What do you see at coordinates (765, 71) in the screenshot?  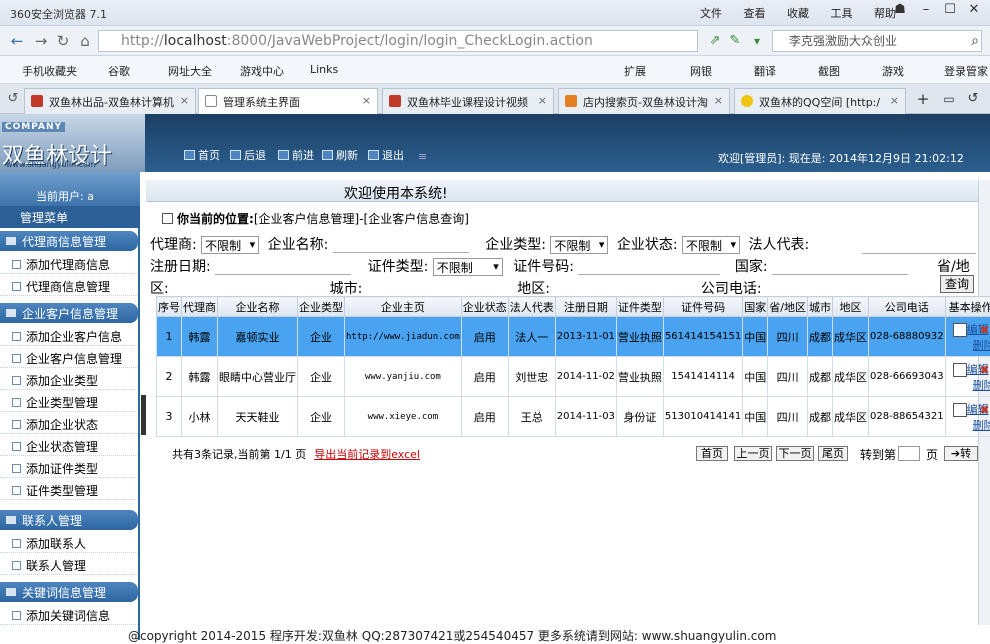 I see `tool-translate: 翻译` at bounding box center [765, 71].